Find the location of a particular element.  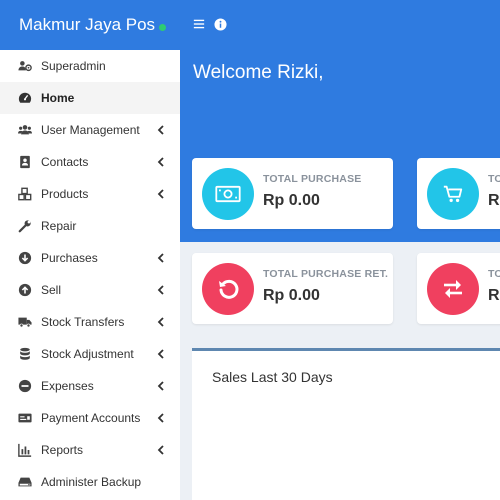

sidebar-item-label: Stock Adjustment is located at coordinates (87, 354).